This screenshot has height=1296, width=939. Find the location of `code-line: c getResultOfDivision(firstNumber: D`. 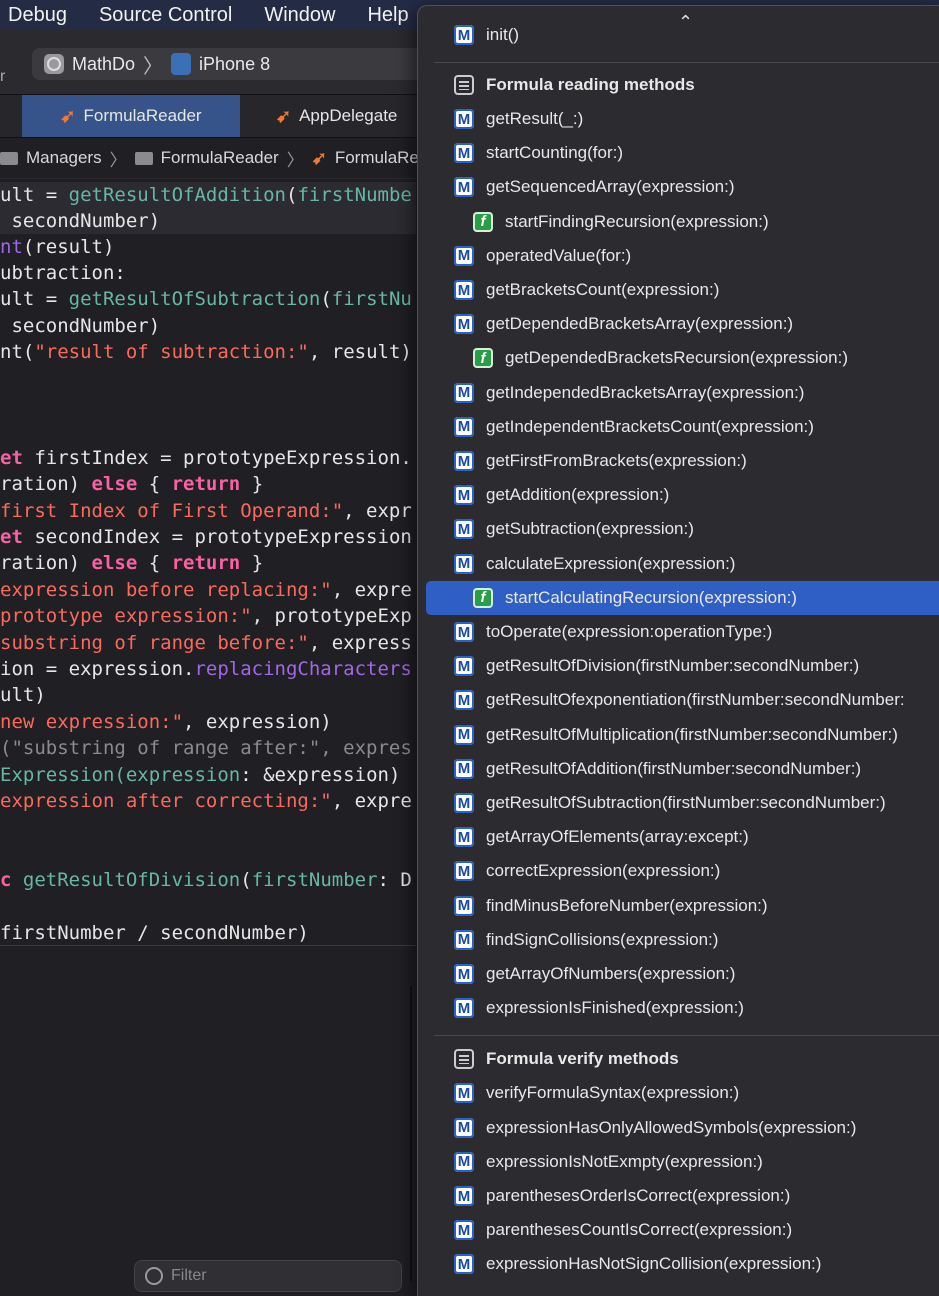

code-line: c getResultOfDivision(firstNumber: D is located at coordinates (206, 880).